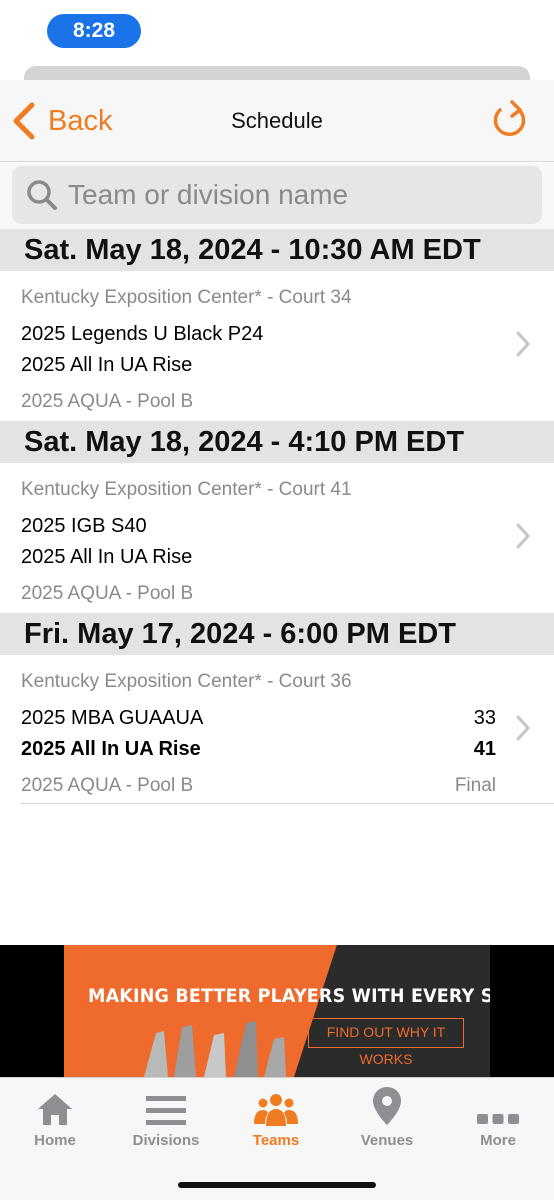 Image resolution: width=554 pixels, height=1200 pixels. Describe the element at coordinates (186, 489) in the screenshot. I see `game-venue: Kentucky Exposition Center* - Court 41` at that location.